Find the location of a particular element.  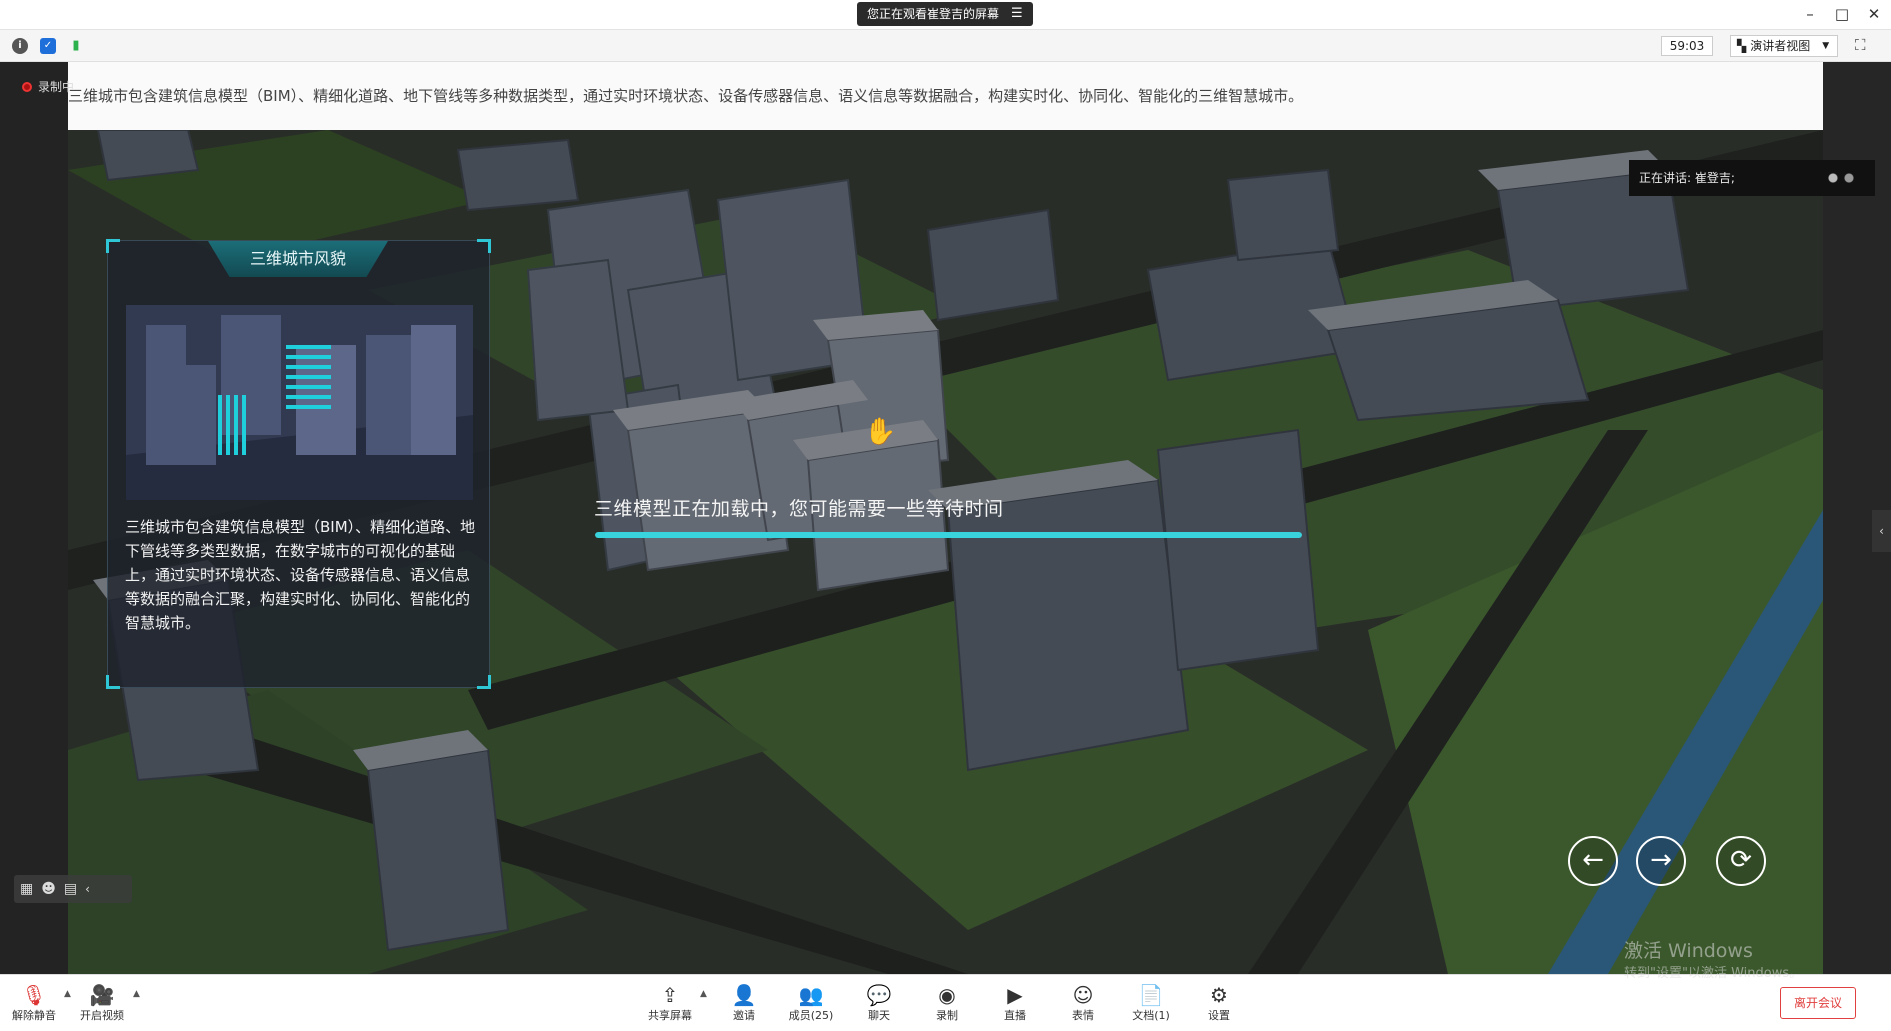

panel-title: 三维城市风貌 is located at coordinates (298, 259).